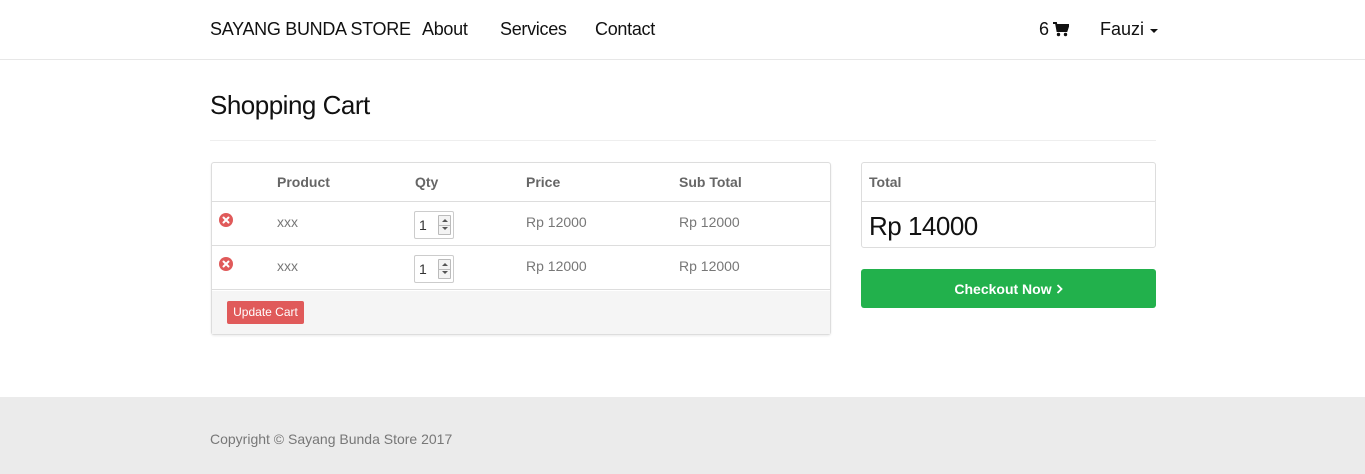 This screenshot has height=474, width=1365. What do you see at coordinates (290, 105) in the screenshot?
I see `page-title: Shopping Cart` at bounding box center [290, 105].